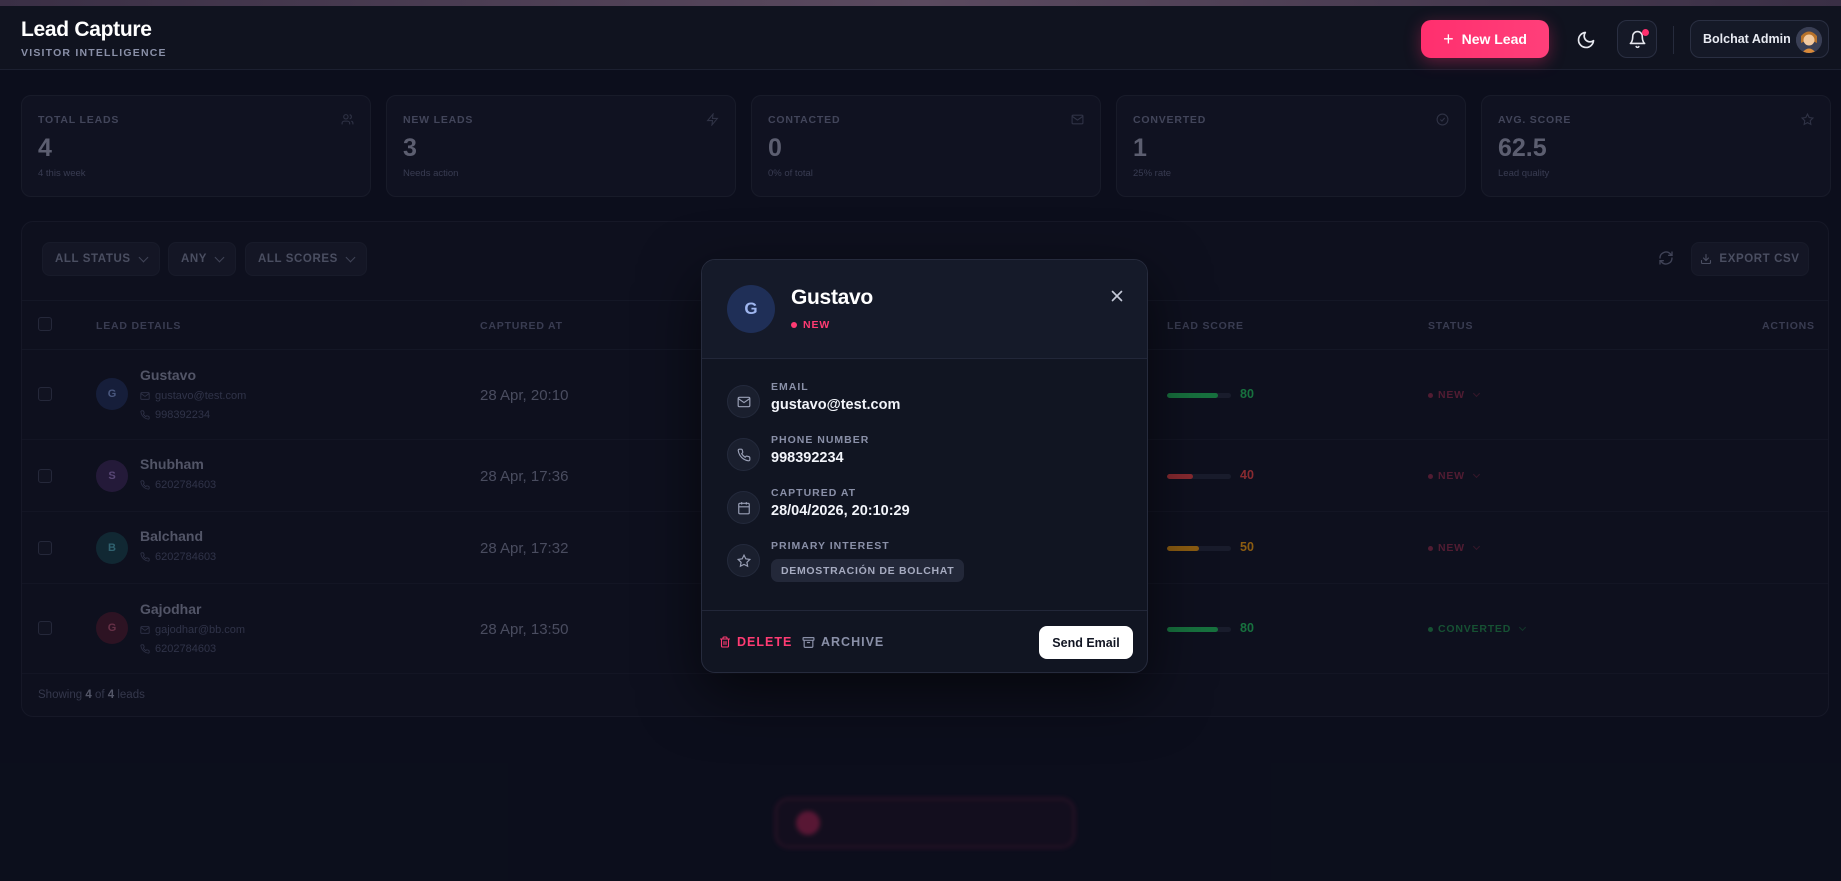 This screenshot has height=881, width=1841. Describe the element at coordinates (794, 325) in the screenshot. I see `status-dot` at that location.